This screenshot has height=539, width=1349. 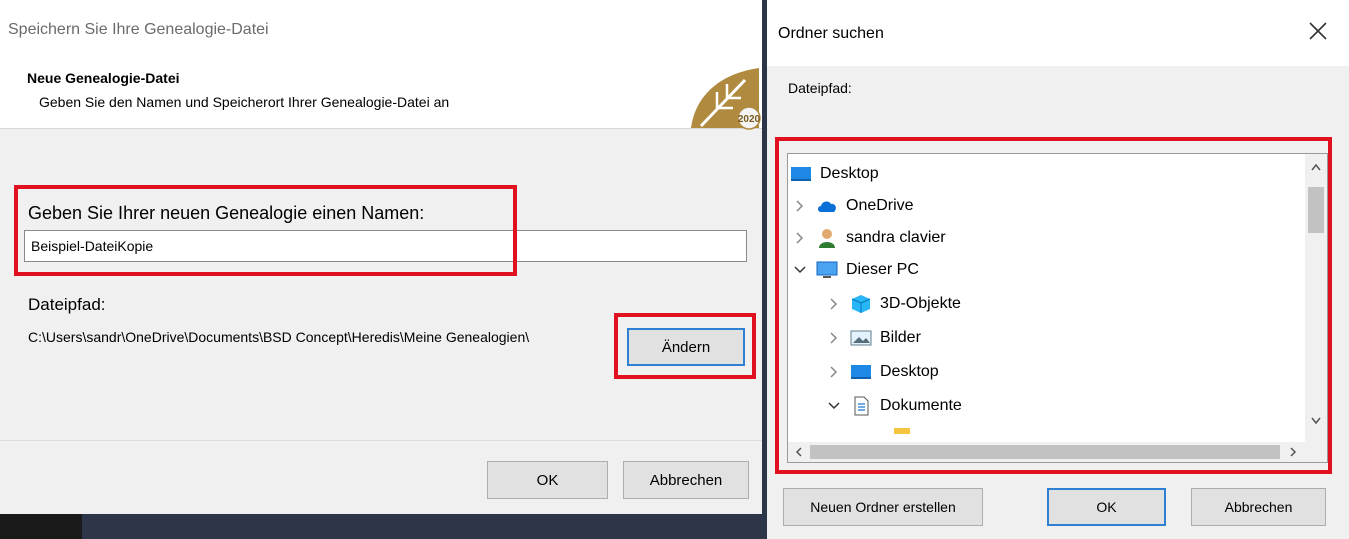 I want to click on right-ok-button: OK, so click(x=1106, y=507).